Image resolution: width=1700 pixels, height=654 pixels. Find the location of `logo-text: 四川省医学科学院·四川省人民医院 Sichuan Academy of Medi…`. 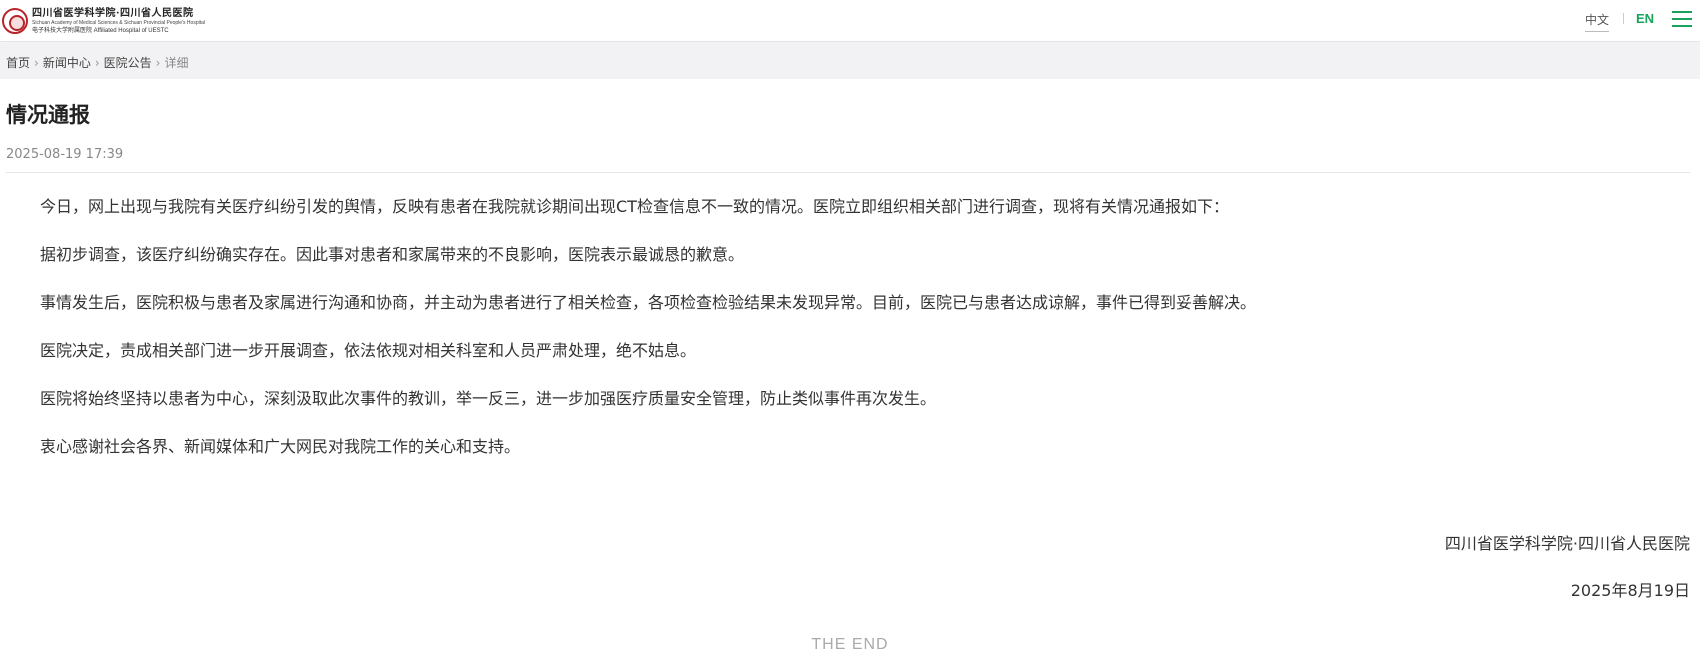

logo-text: 四川省医学科学院·四川省人民医院 Sichuan Academy of Medi… is located at coordinates (118, 20).